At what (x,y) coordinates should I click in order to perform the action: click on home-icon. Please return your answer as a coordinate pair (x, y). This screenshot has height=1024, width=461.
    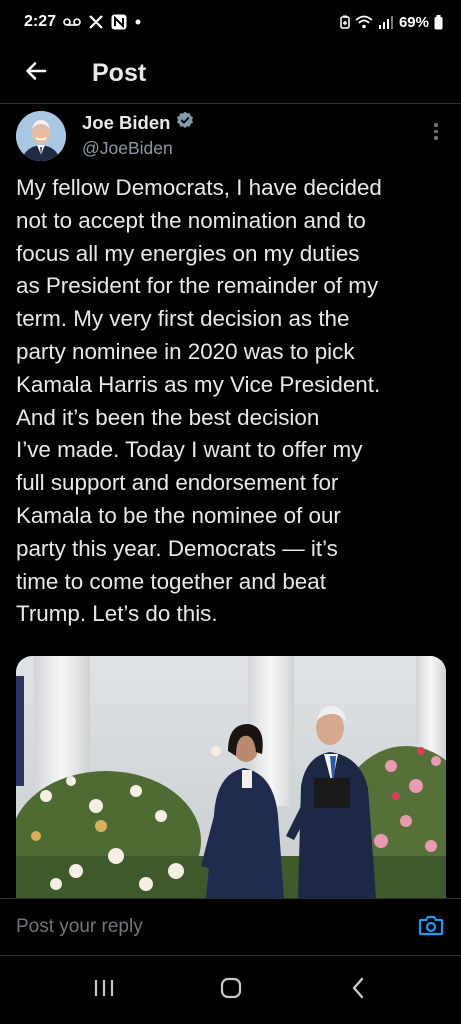
    Looking at the image, I should click on (231, 990).